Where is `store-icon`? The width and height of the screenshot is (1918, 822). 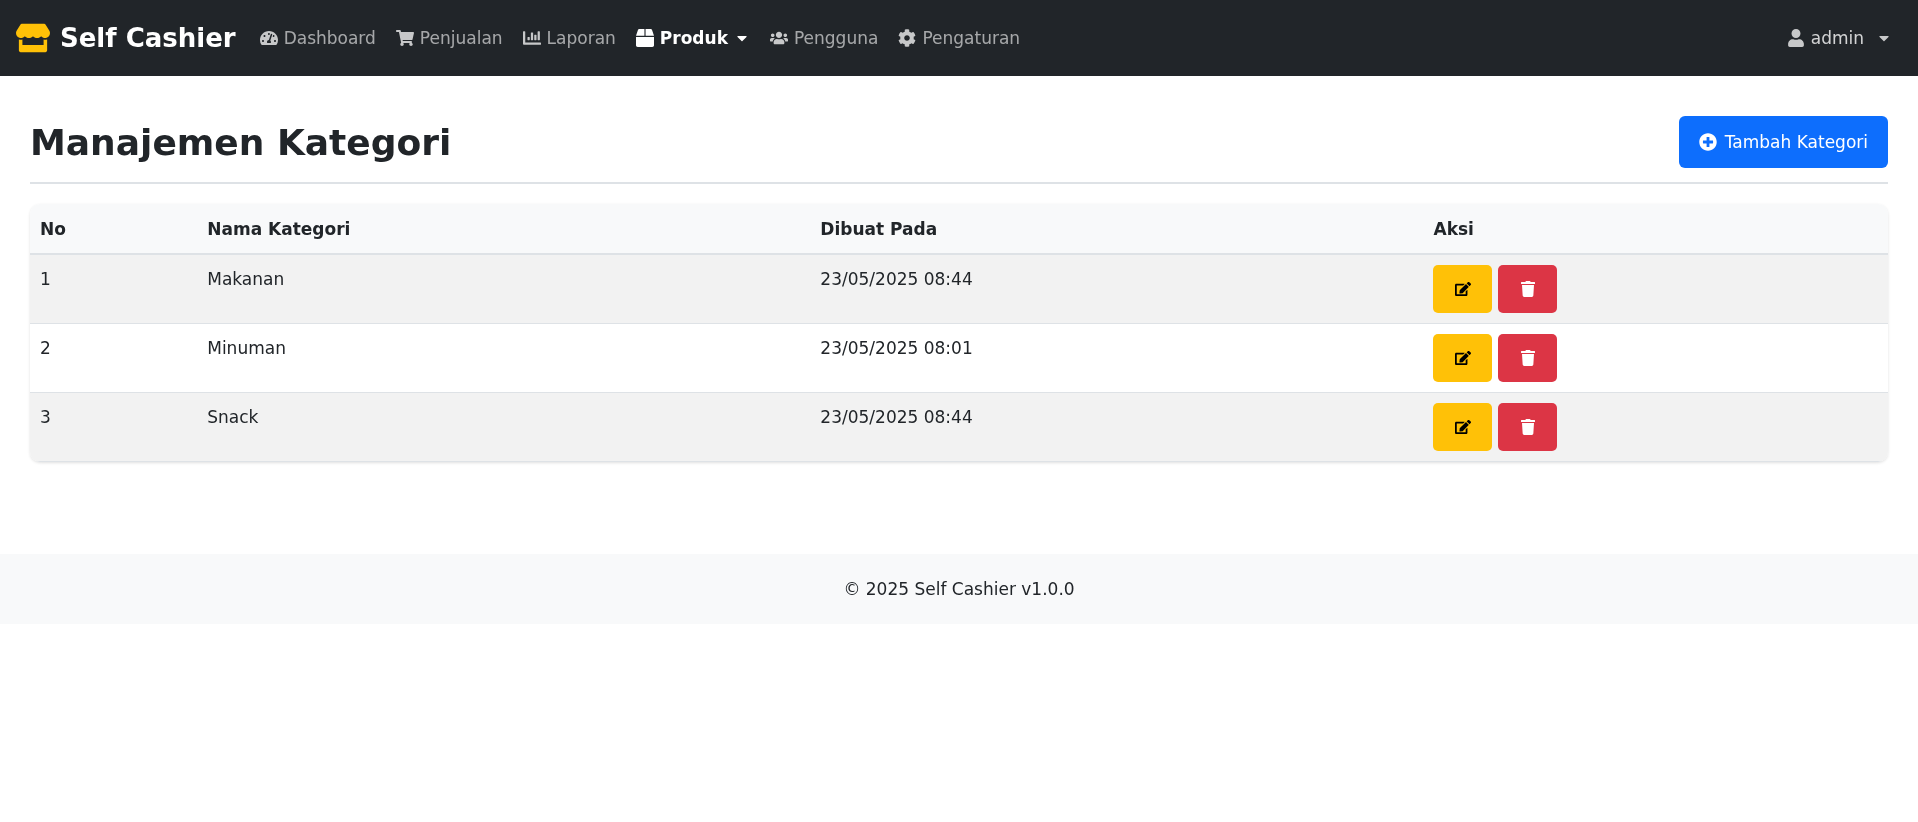 store-icon is located at coordinates (33, 38).